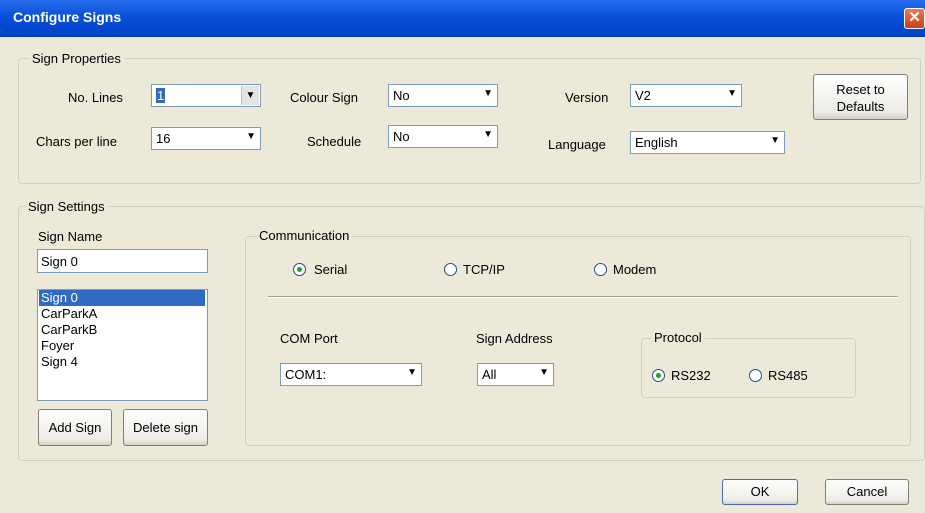 The height and width of the screenshot is (513, 925). What do you see at coordinates (122, 345) in the screenshot?
I see `sign-listbox: Sign 0 CarParkA CarParkB Foyer Sign 4` at bounding box center [122, 345].